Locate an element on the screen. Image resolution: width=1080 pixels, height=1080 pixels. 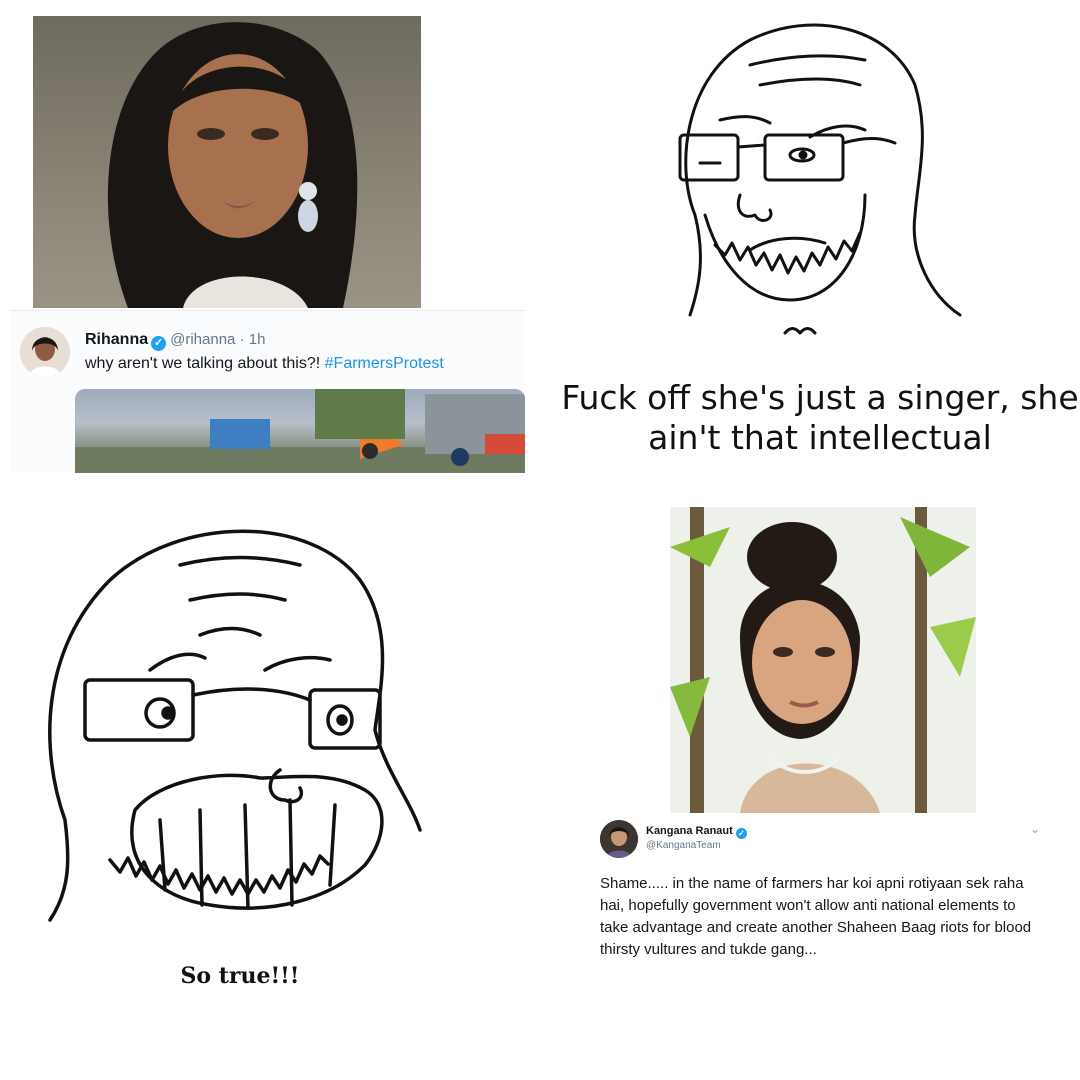
kangana-portrait-illustration is located at coordinates (823, 660).